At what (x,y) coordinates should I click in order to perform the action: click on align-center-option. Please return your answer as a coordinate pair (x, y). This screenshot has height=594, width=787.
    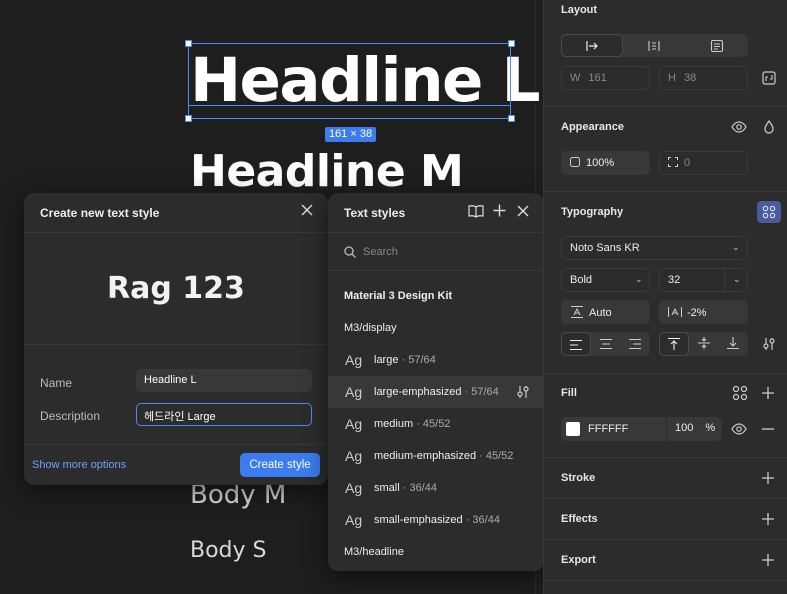
    Looking at the image, I should click on (605, 344).